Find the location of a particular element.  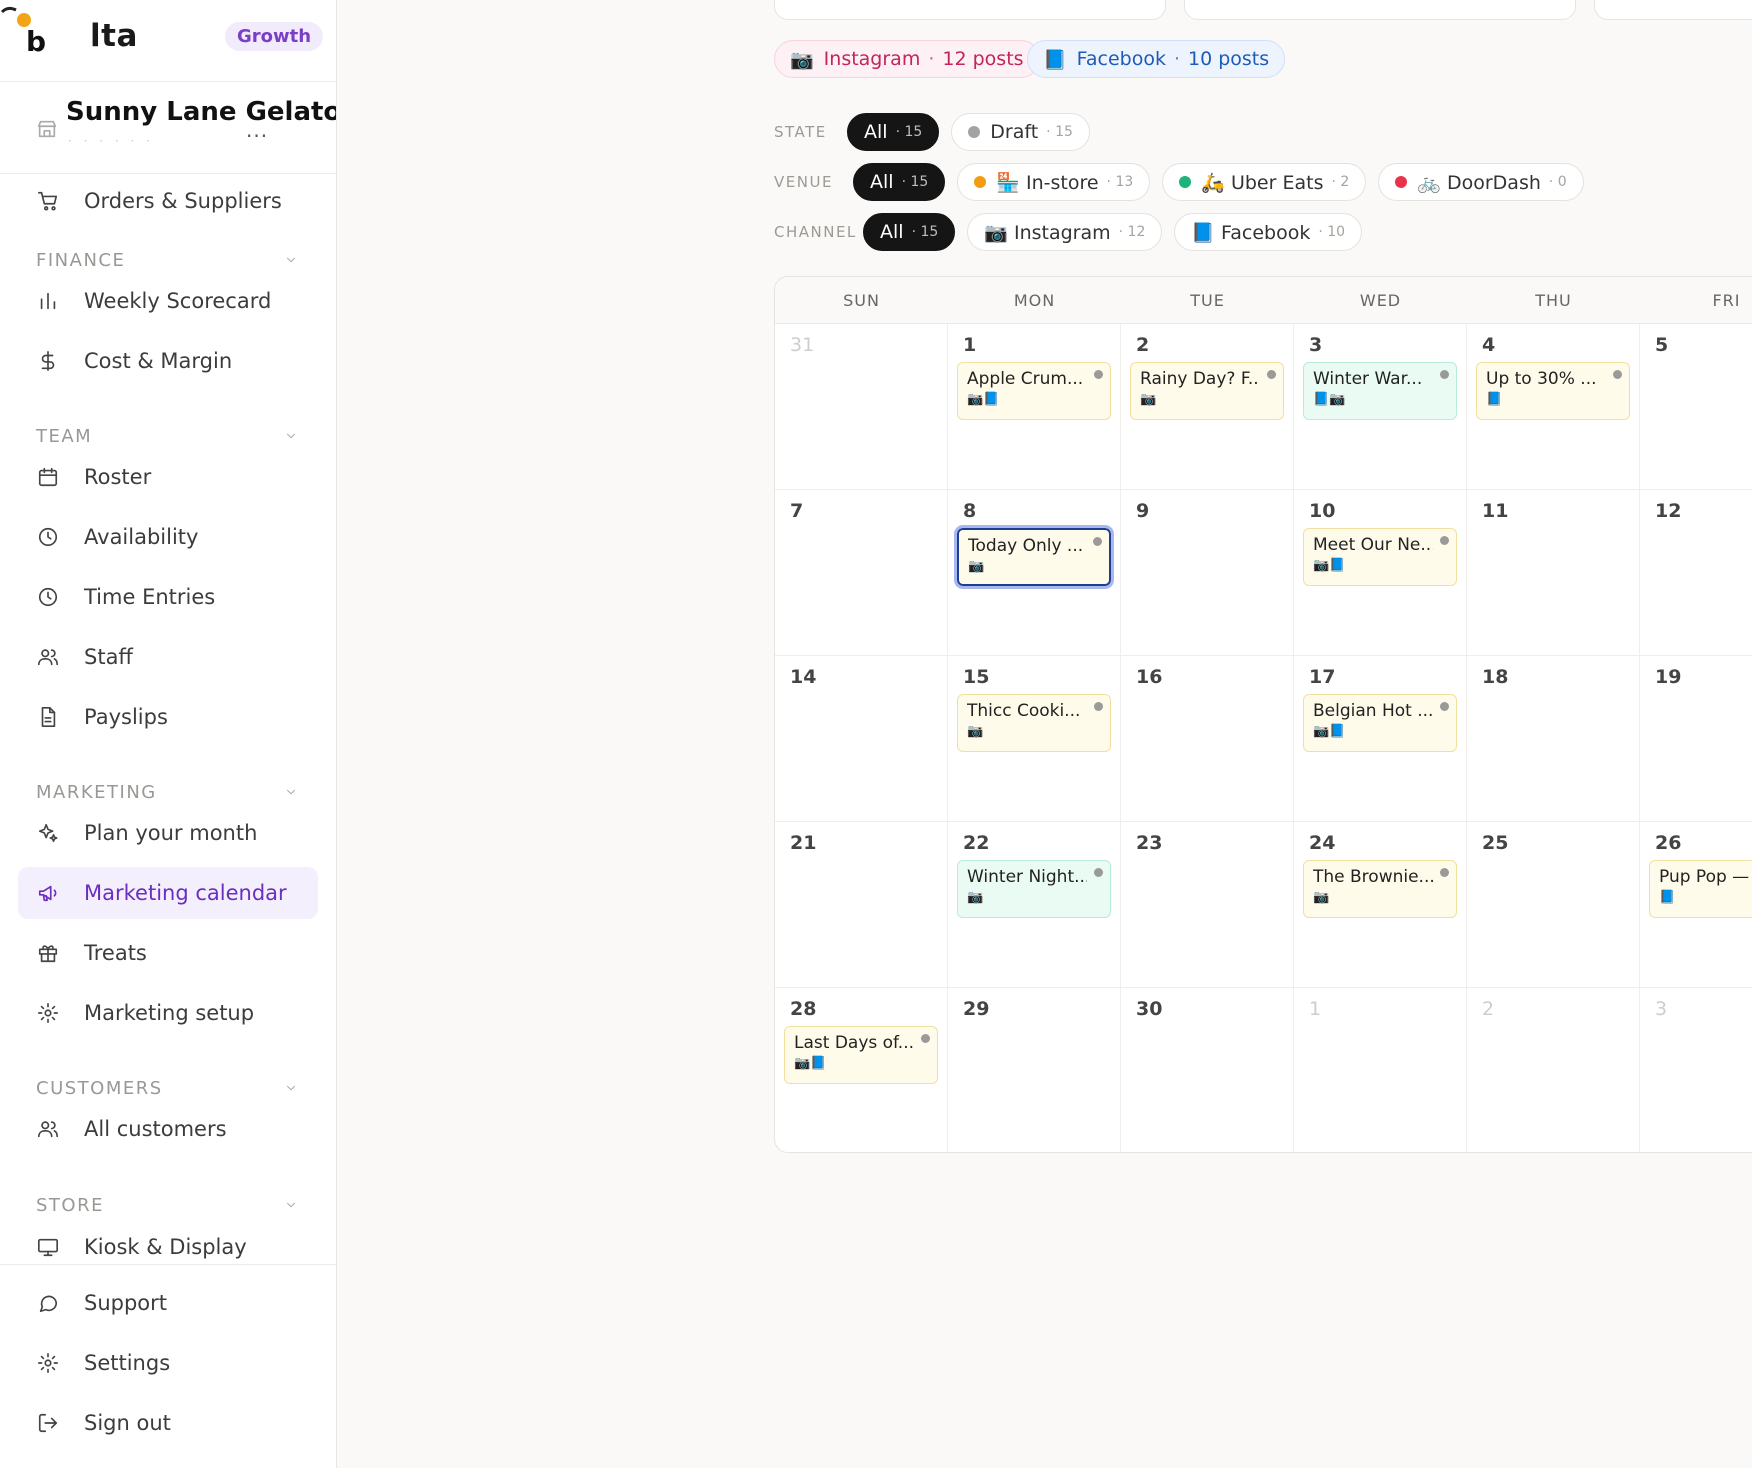

calendar-day-cell: 9 is located at coordinates (1207, 573).